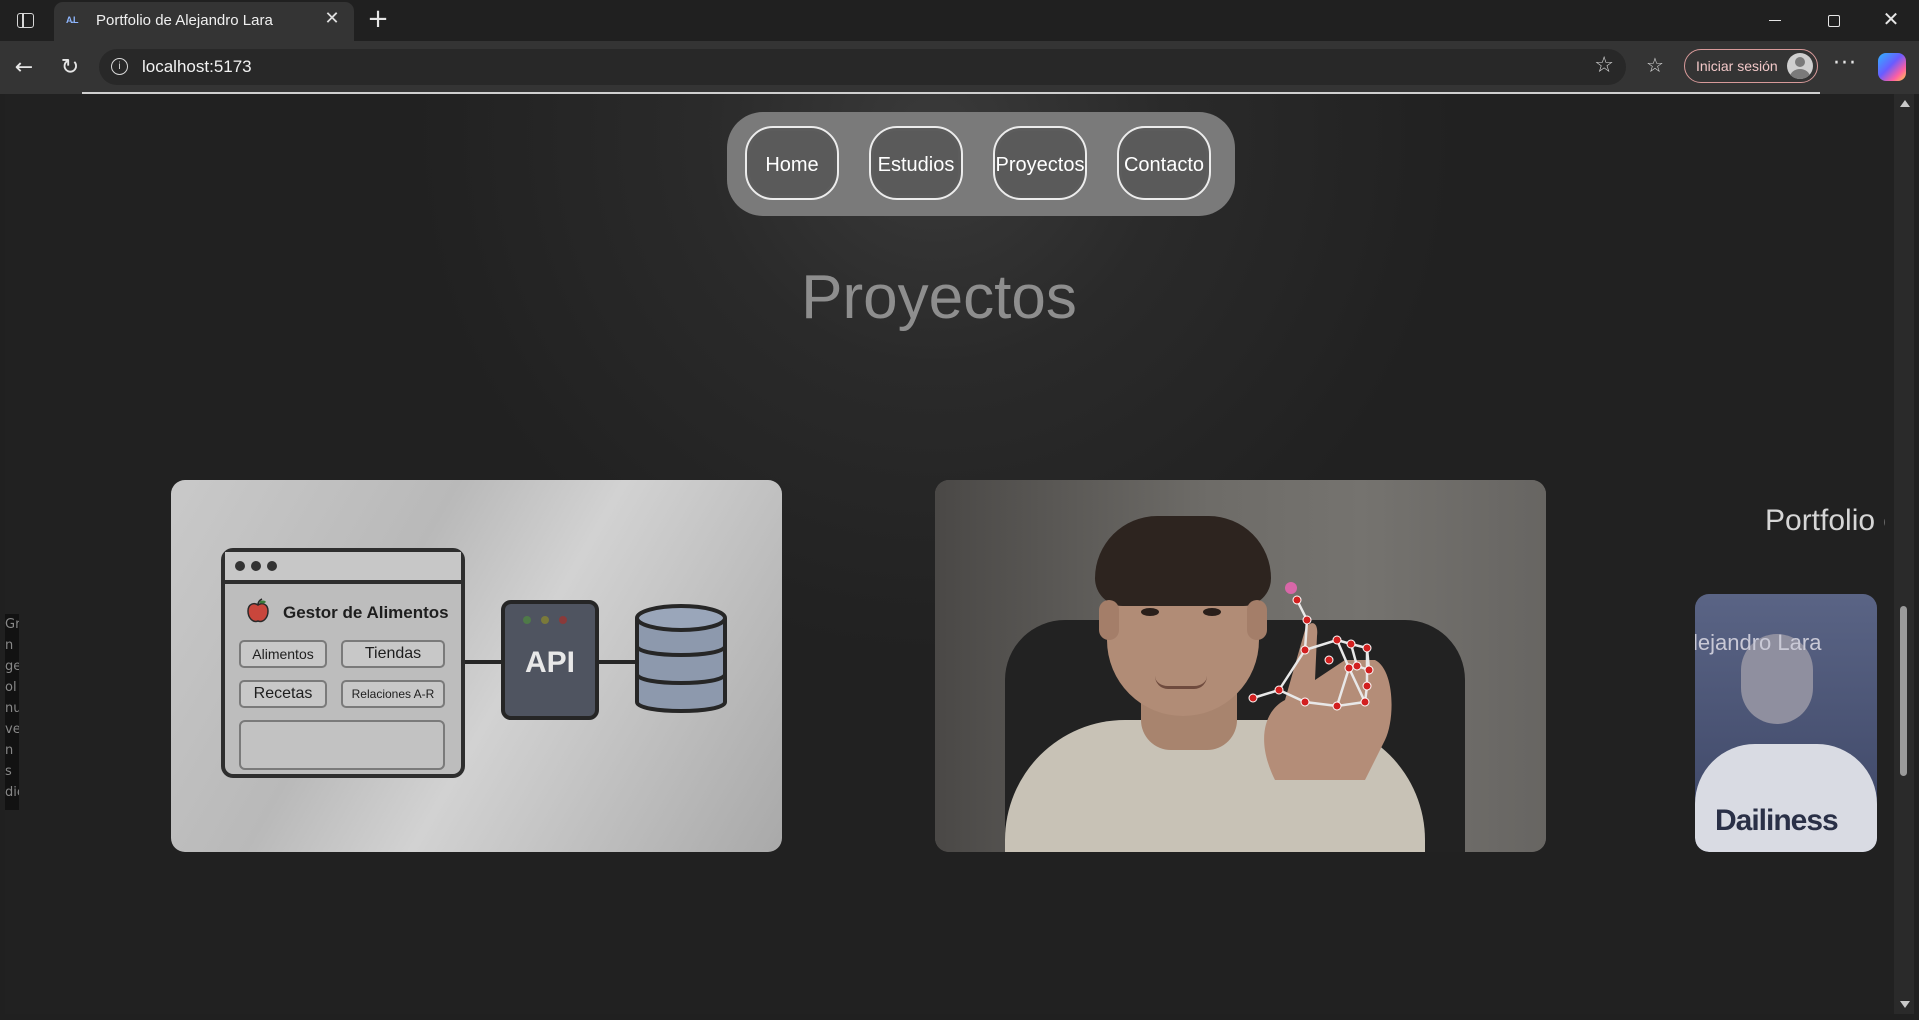 The width and height of the screenshot is (1919, 1020). What do you see at coordinates (1758, 642) in the screenshot?
I see `portfolio-overlay-text: lejandro Lara` at bounding box center [1758, 642].